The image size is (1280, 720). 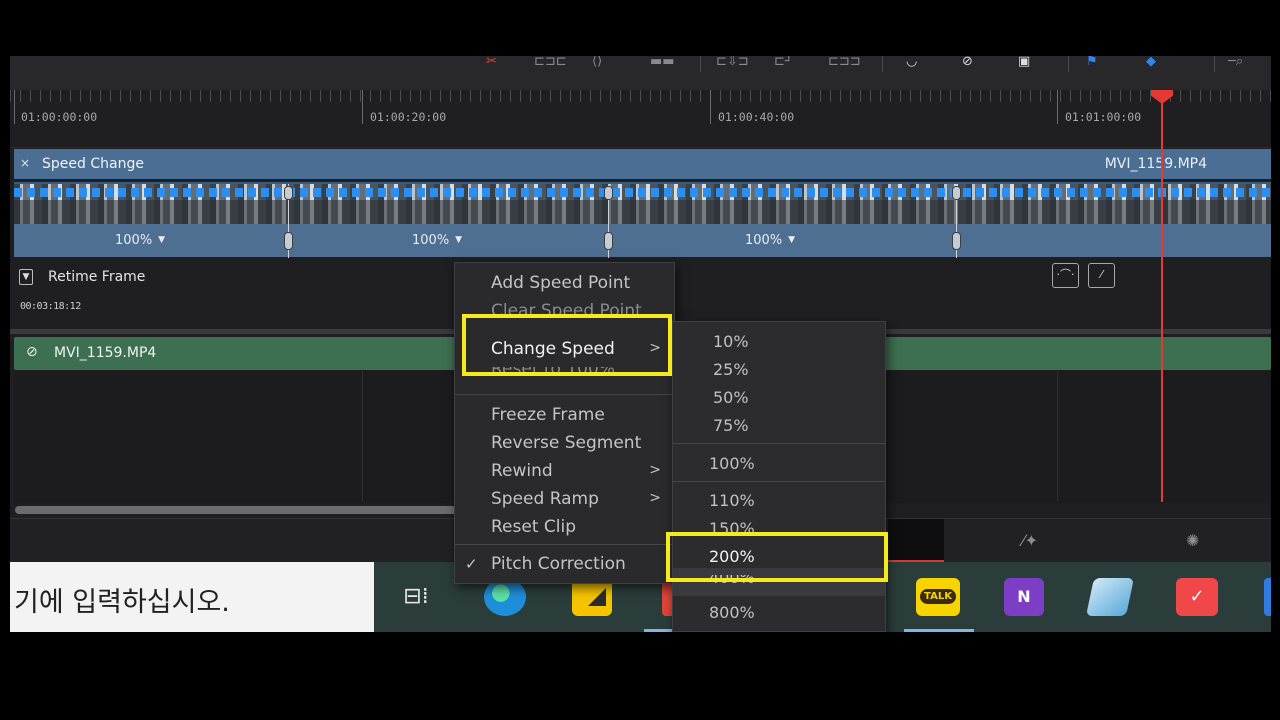 What do you see at coordinates (416, 597) in the screenshot?
I see `task-view-icon: ⊟⁞` at bounding box center [416, 597].